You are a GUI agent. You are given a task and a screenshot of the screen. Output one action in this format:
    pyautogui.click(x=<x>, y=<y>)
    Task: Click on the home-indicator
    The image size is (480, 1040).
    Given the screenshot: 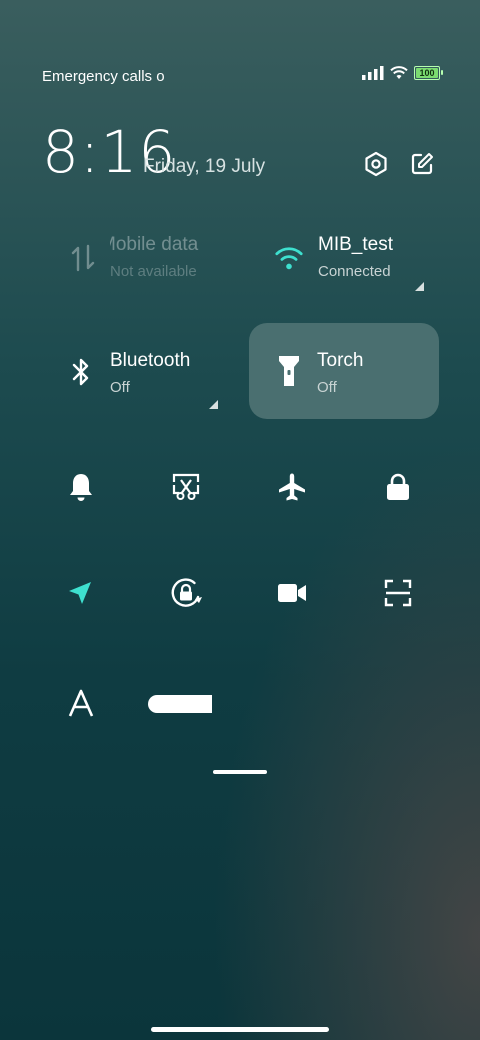 What is the action you would take?
    pyautogui.click(x=240, y=1029)
    